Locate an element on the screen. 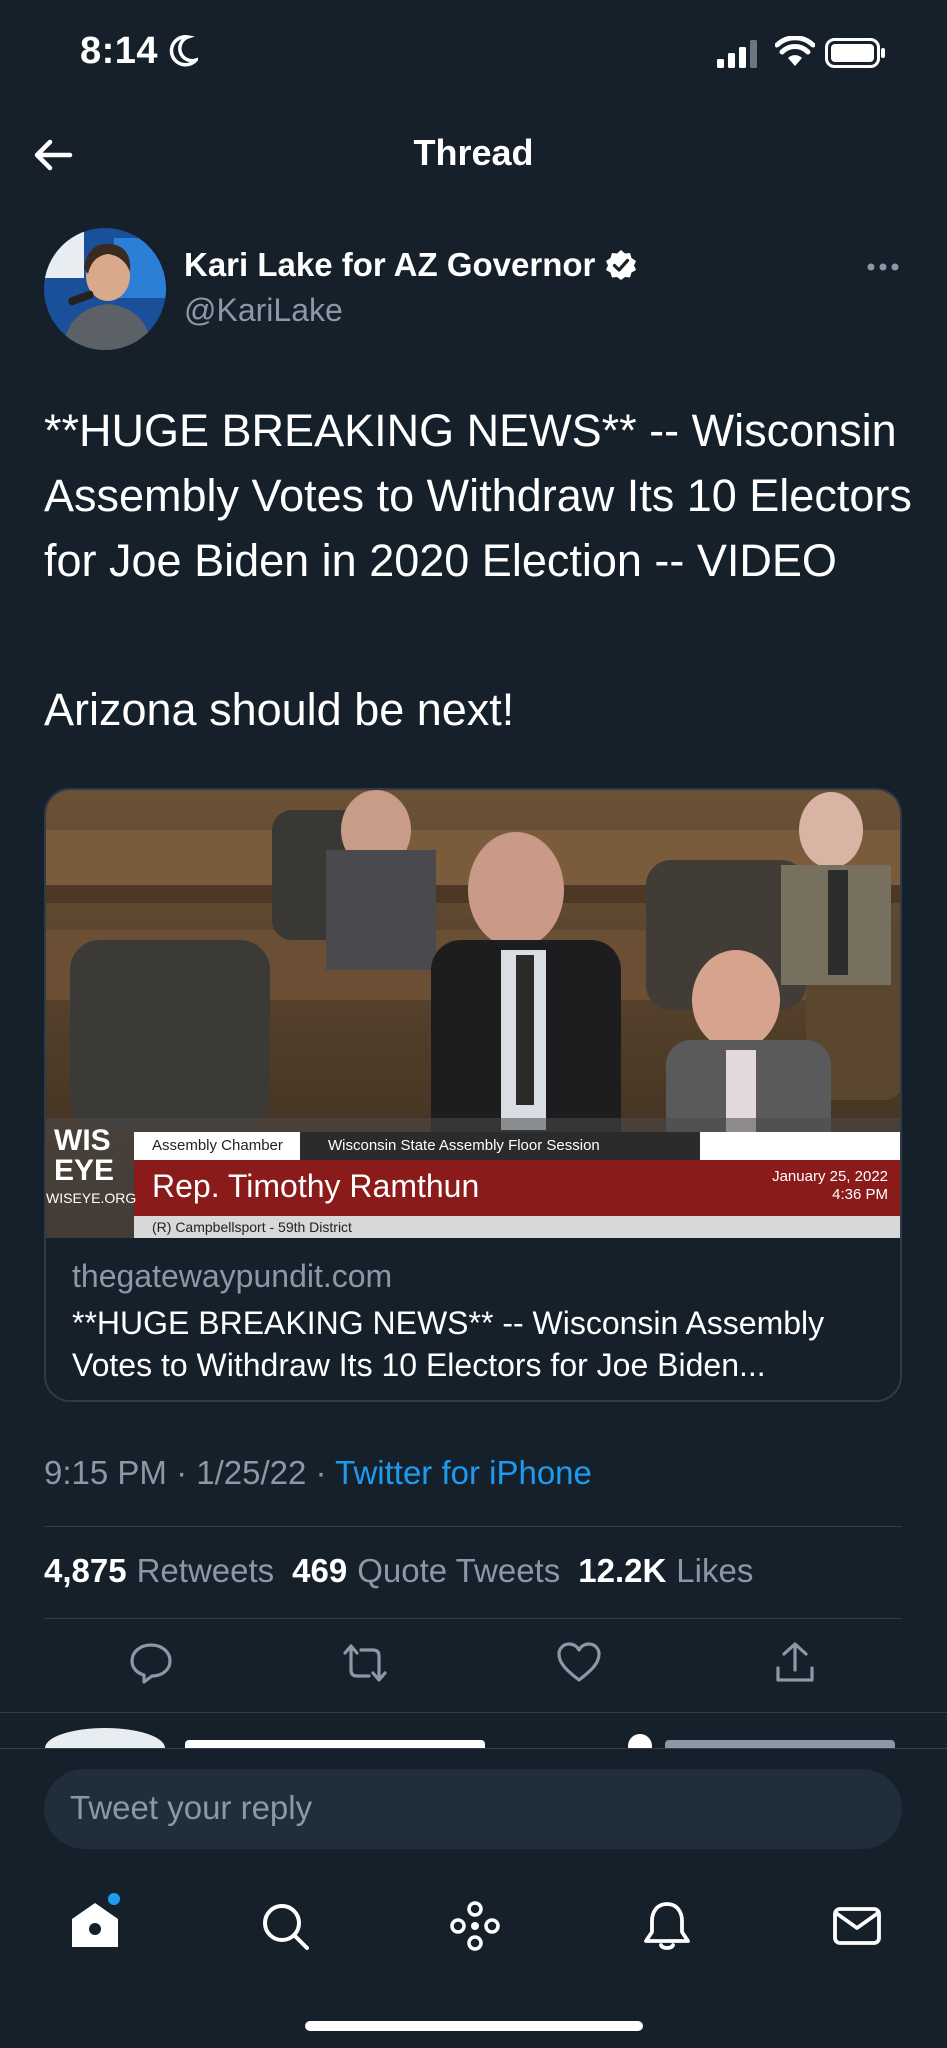 This screenshot has height=2048, width=947. home-notification-dot is located at coordinates (114, 1899).